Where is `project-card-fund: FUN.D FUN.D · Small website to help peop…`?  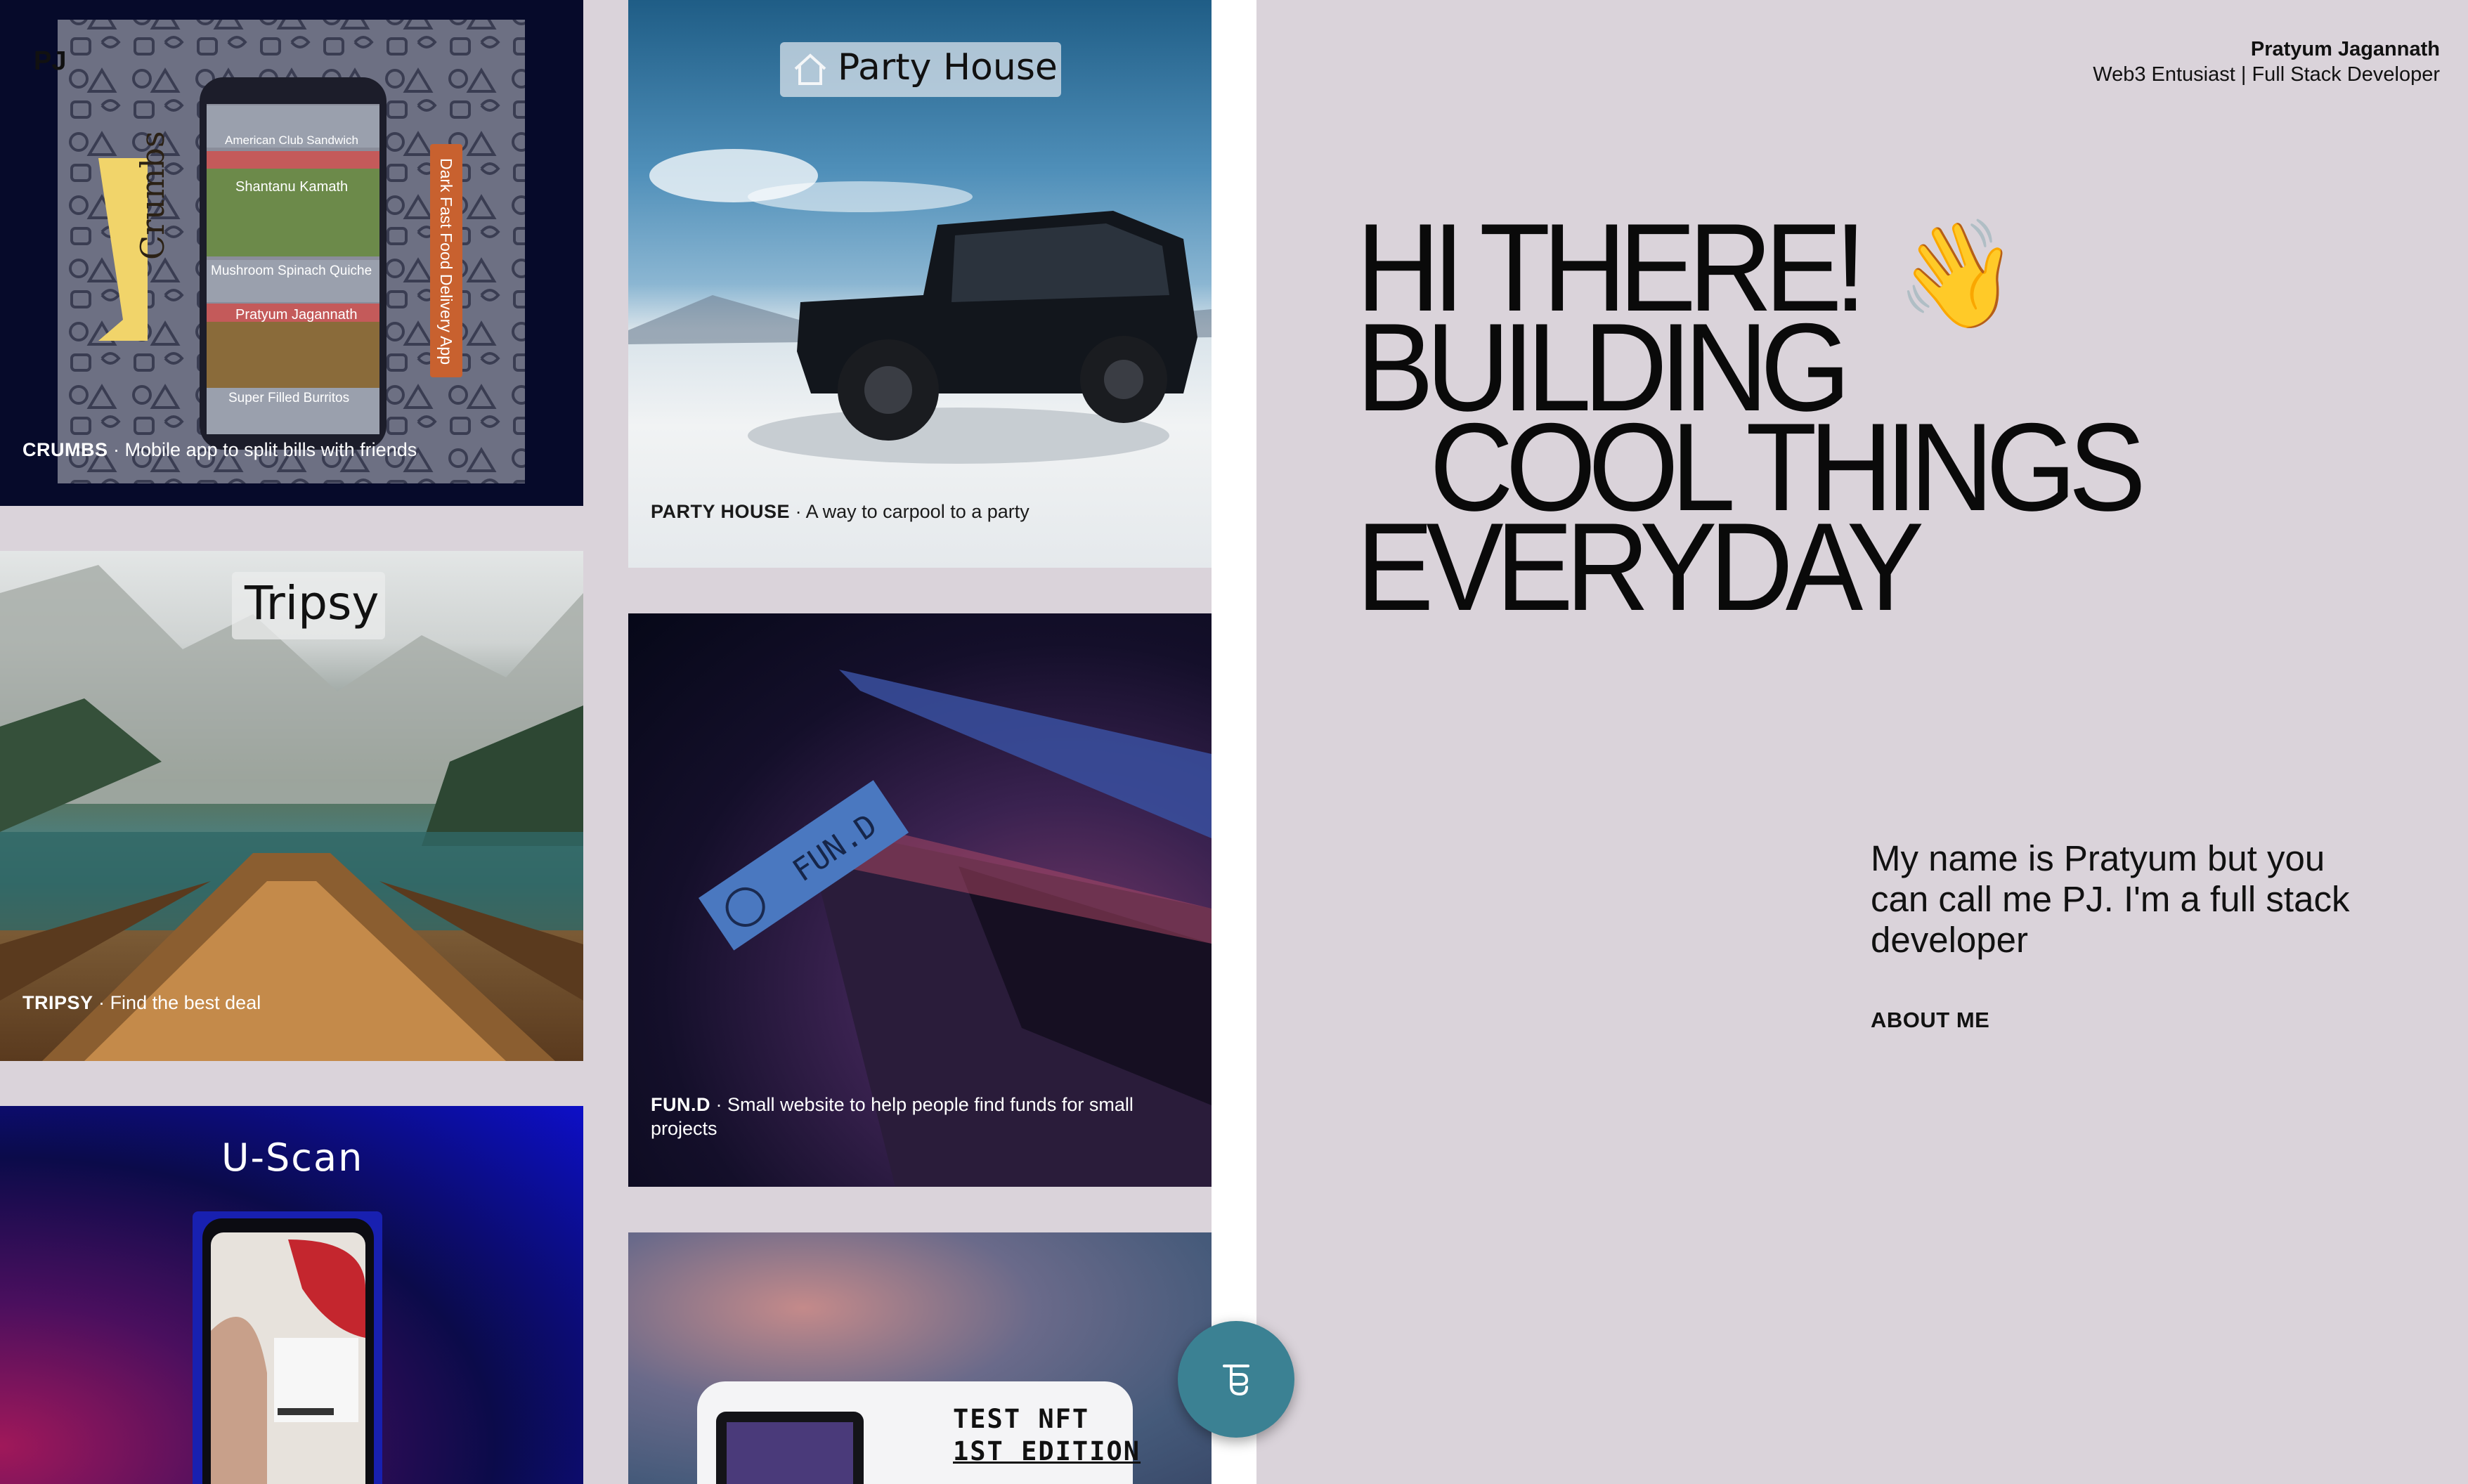 project-card-fund: FUN.D FUN.D · Small website to help peop… is located at coordinates (920, 900).